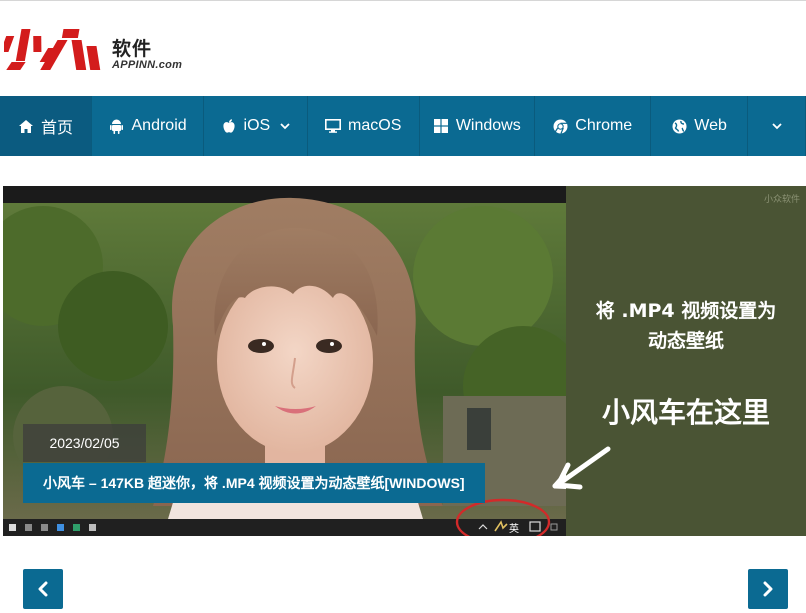 This screenshot has height=613, width=806. What do you see at coordinates (583, 468) in the screenshot?
I see `arrow-pointer-icon` at bounding box center [583, 468].